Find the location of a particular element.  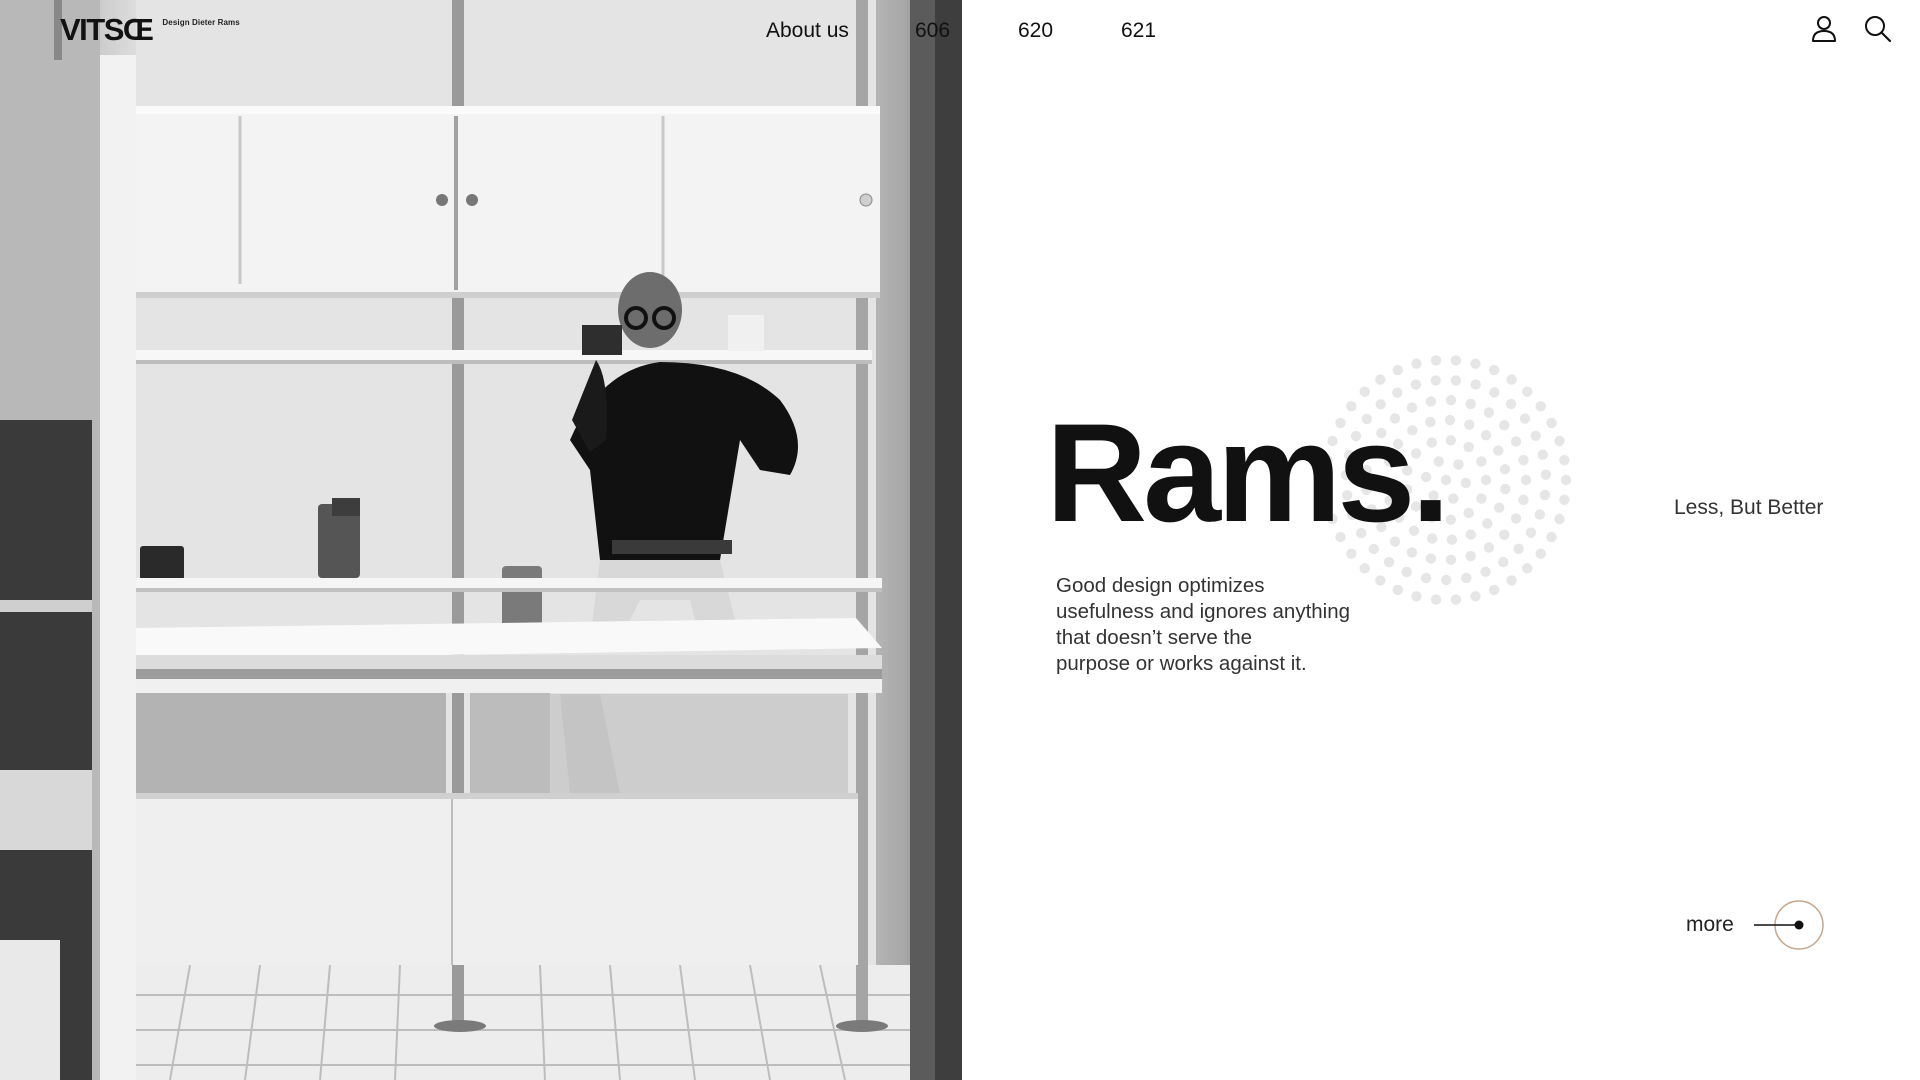

user-icon is located at coordinates (1824, 29).